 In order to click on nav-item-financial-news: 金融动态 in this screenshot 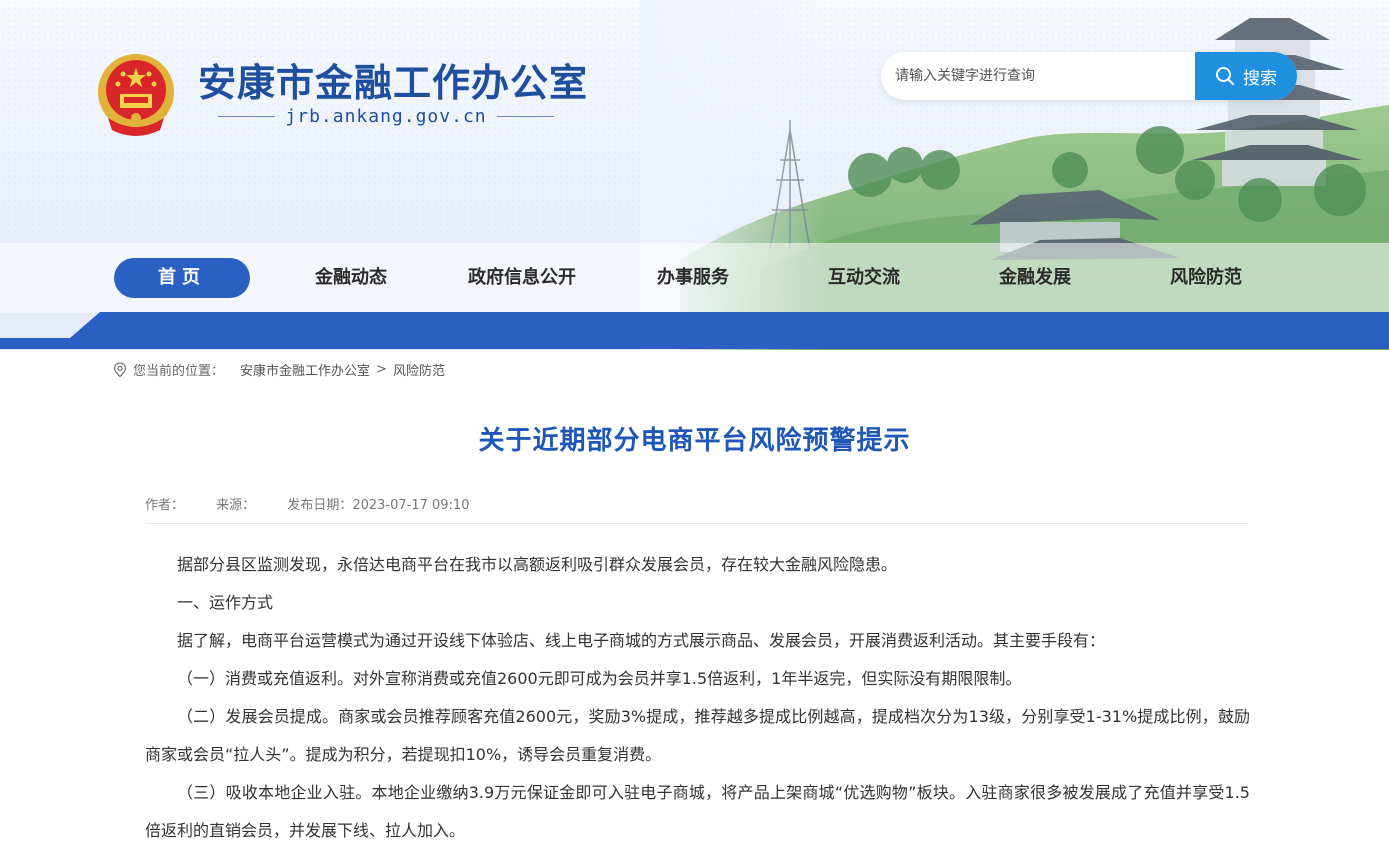, I will do `click(351, 278)`.